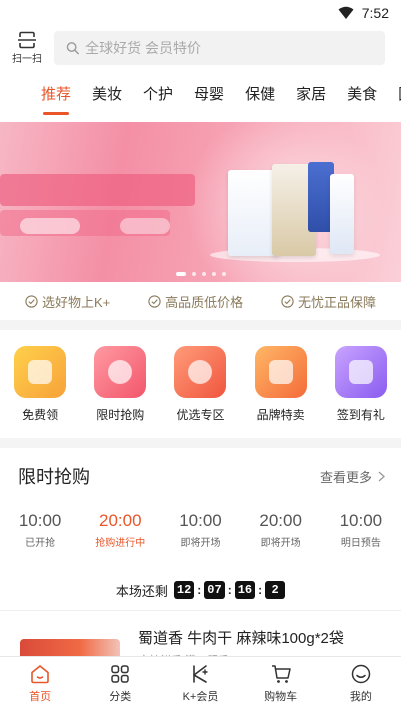  Describe the element at coordinates (120, 674) in the screenshot. I see `grid-icon` at that location.